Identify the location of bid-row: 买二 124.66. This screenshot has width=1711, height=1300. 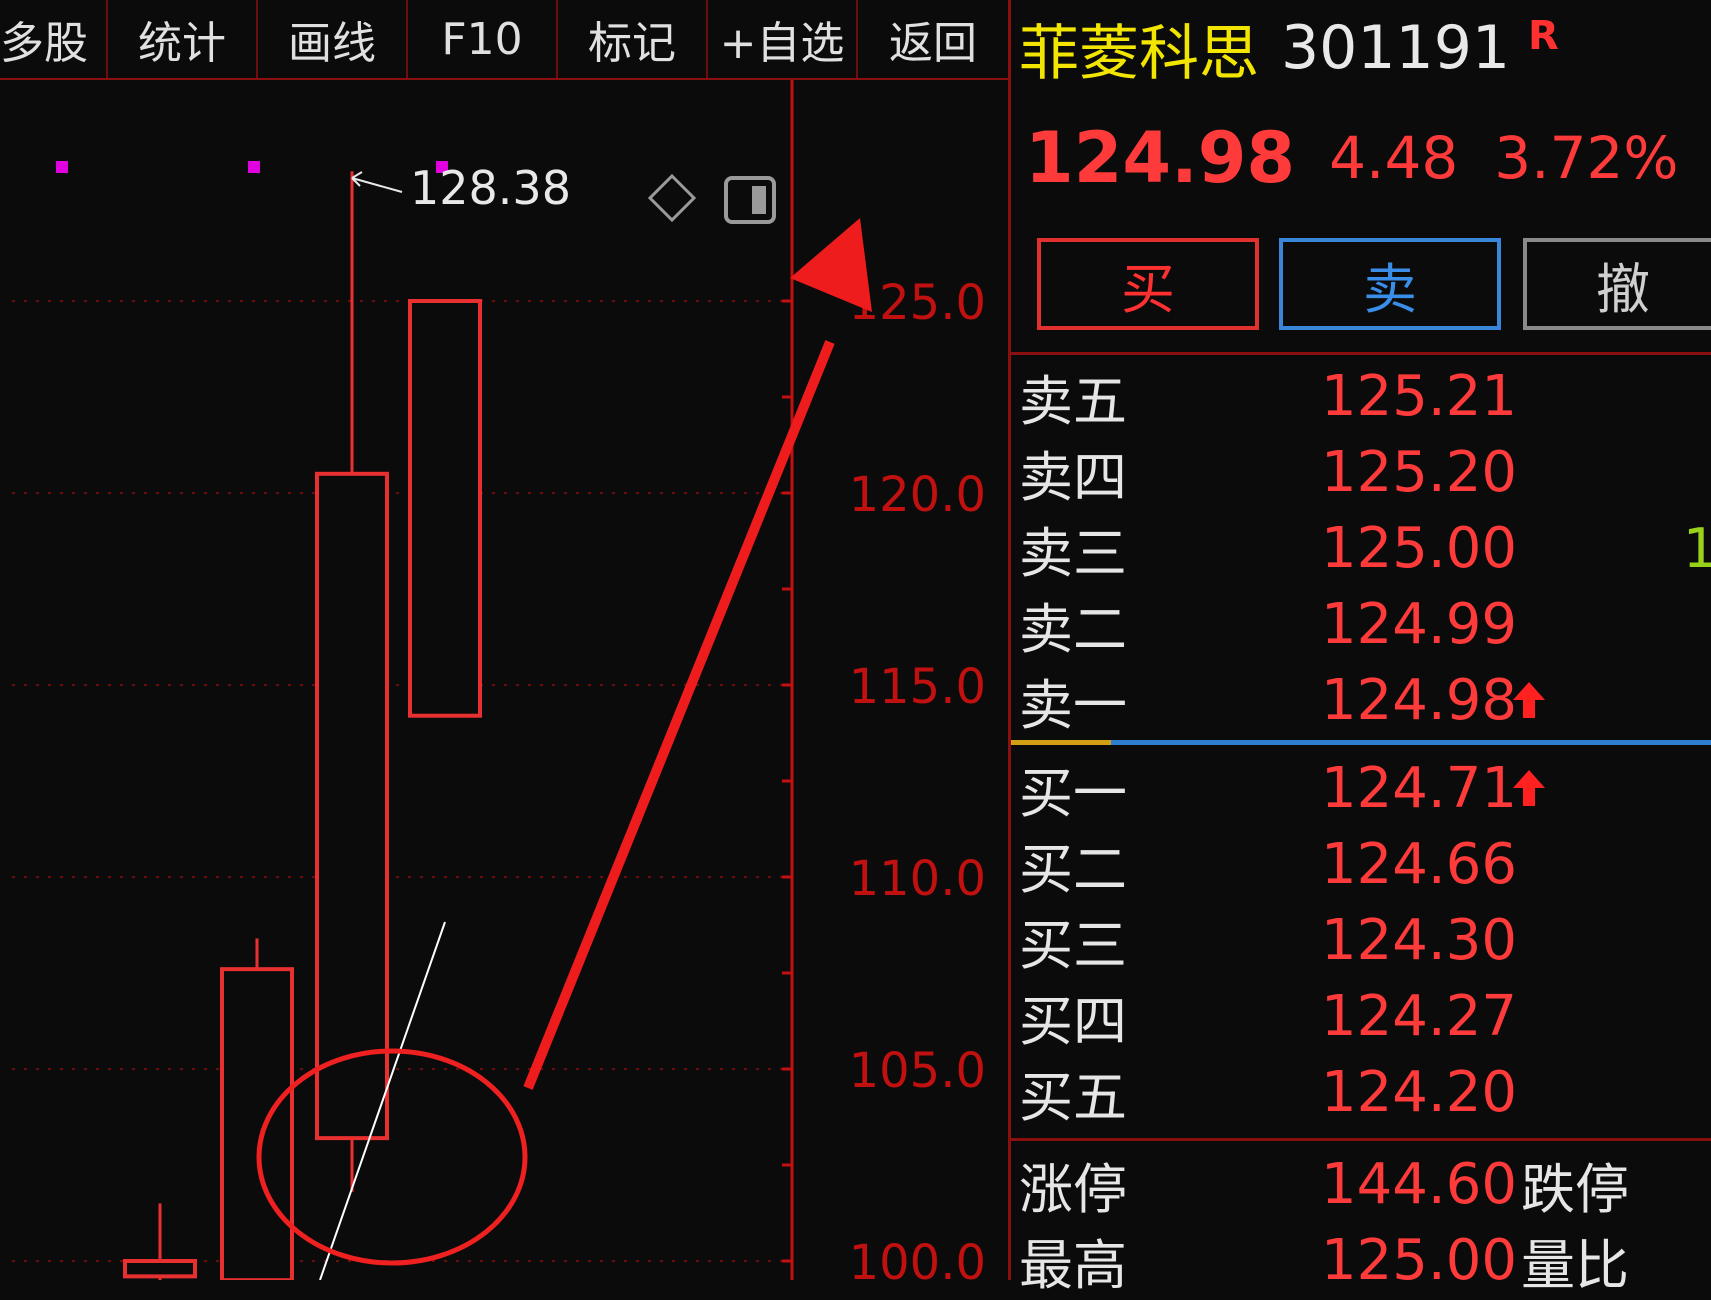
(1361, 864).